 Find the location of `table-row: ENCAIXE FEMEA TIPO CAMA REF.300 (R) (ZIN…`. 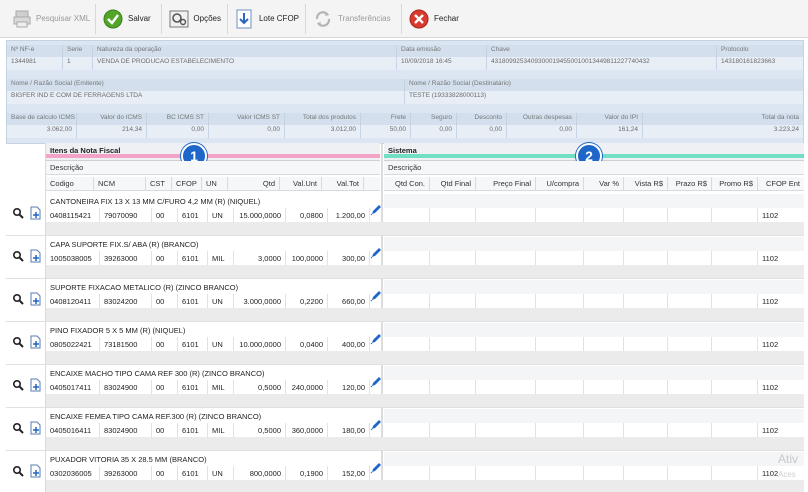

table-row: ENCAIXE FEMEA TIPO CAMA REF.300 (R) (ZIN… is located at coordinates (405, 430).